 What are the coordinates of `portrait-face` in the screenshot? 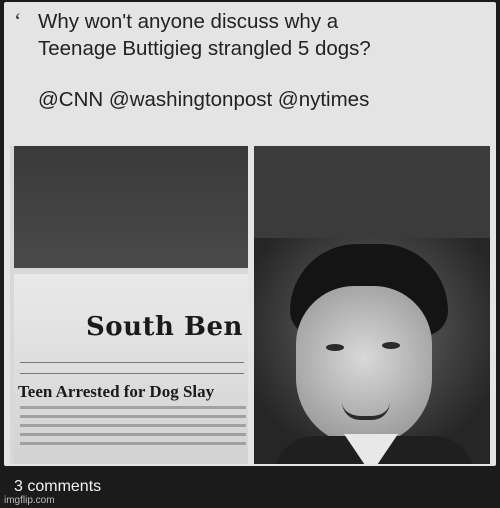 It's located at (364, 366).